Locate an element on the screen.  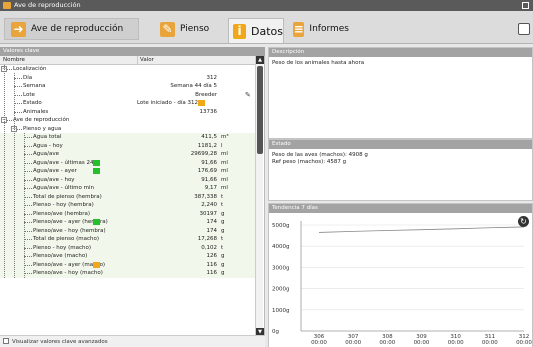
row-label: Estado is located at coordinates (32, 103).